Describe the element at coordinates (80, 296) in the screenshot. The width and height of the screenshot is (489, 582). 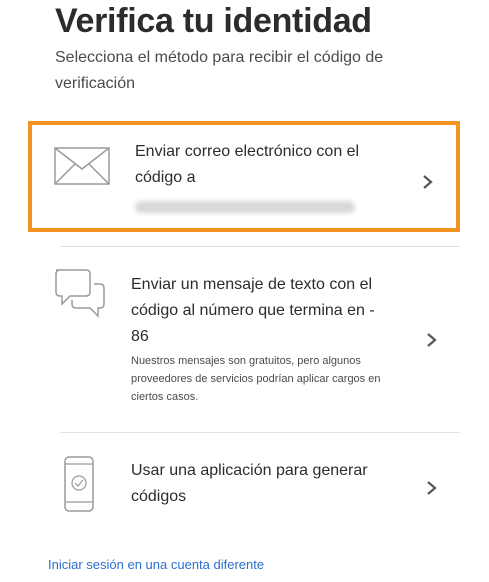
I see `chat-bubbles-icon` at that location.